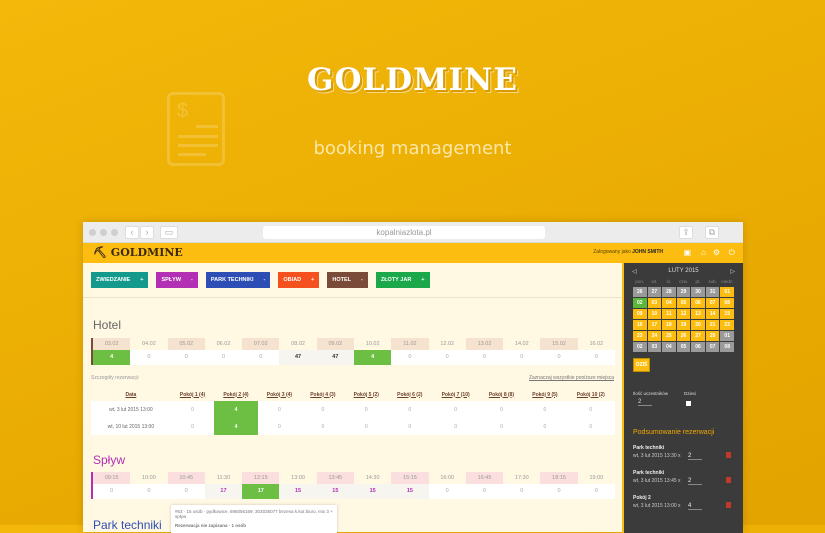 Image resolution: width=825 pixels, height=533 pixels. I want to click on slot-value: 4, so click(112, 357).